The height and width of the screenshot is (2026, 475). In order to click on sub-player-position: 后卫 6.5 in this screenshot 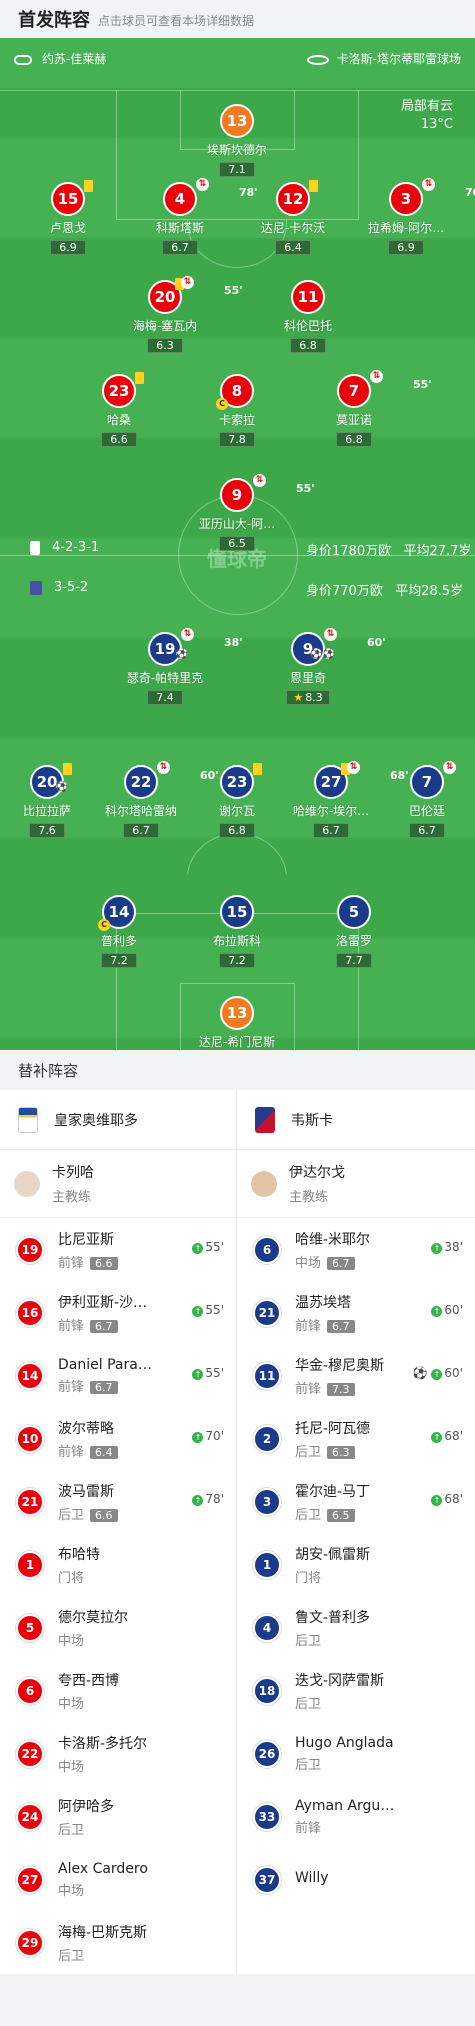, I will do `click(332, 1513)`.